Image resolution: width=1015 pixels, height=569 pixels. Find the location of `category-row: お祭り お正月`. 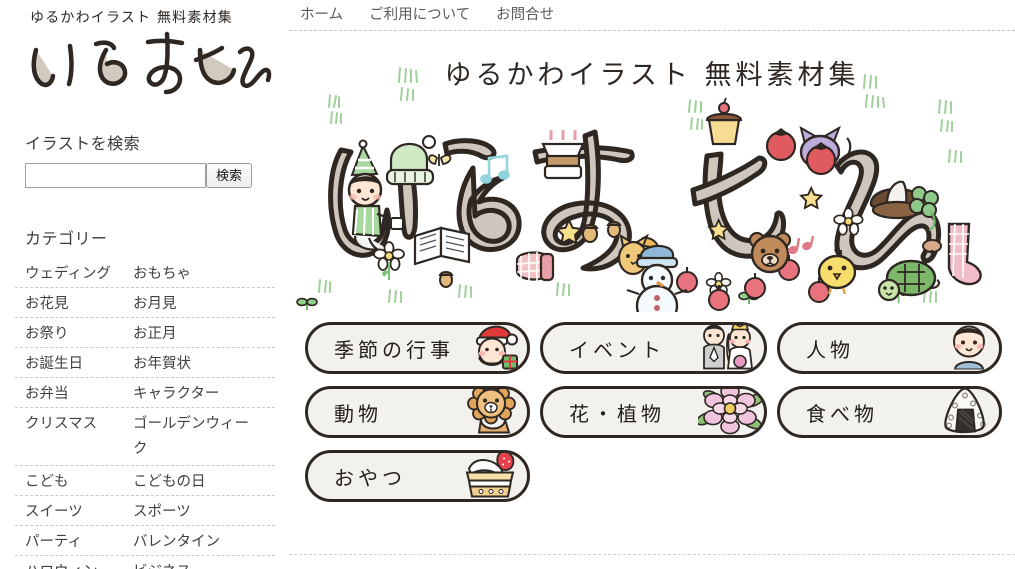

category-row: お祭り お正月 is located at coordinates (145, 333).